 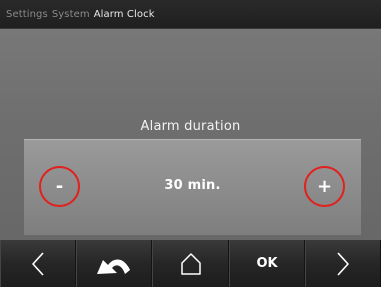 I want to click on ok-label: OK, so click(x=267, y=263).